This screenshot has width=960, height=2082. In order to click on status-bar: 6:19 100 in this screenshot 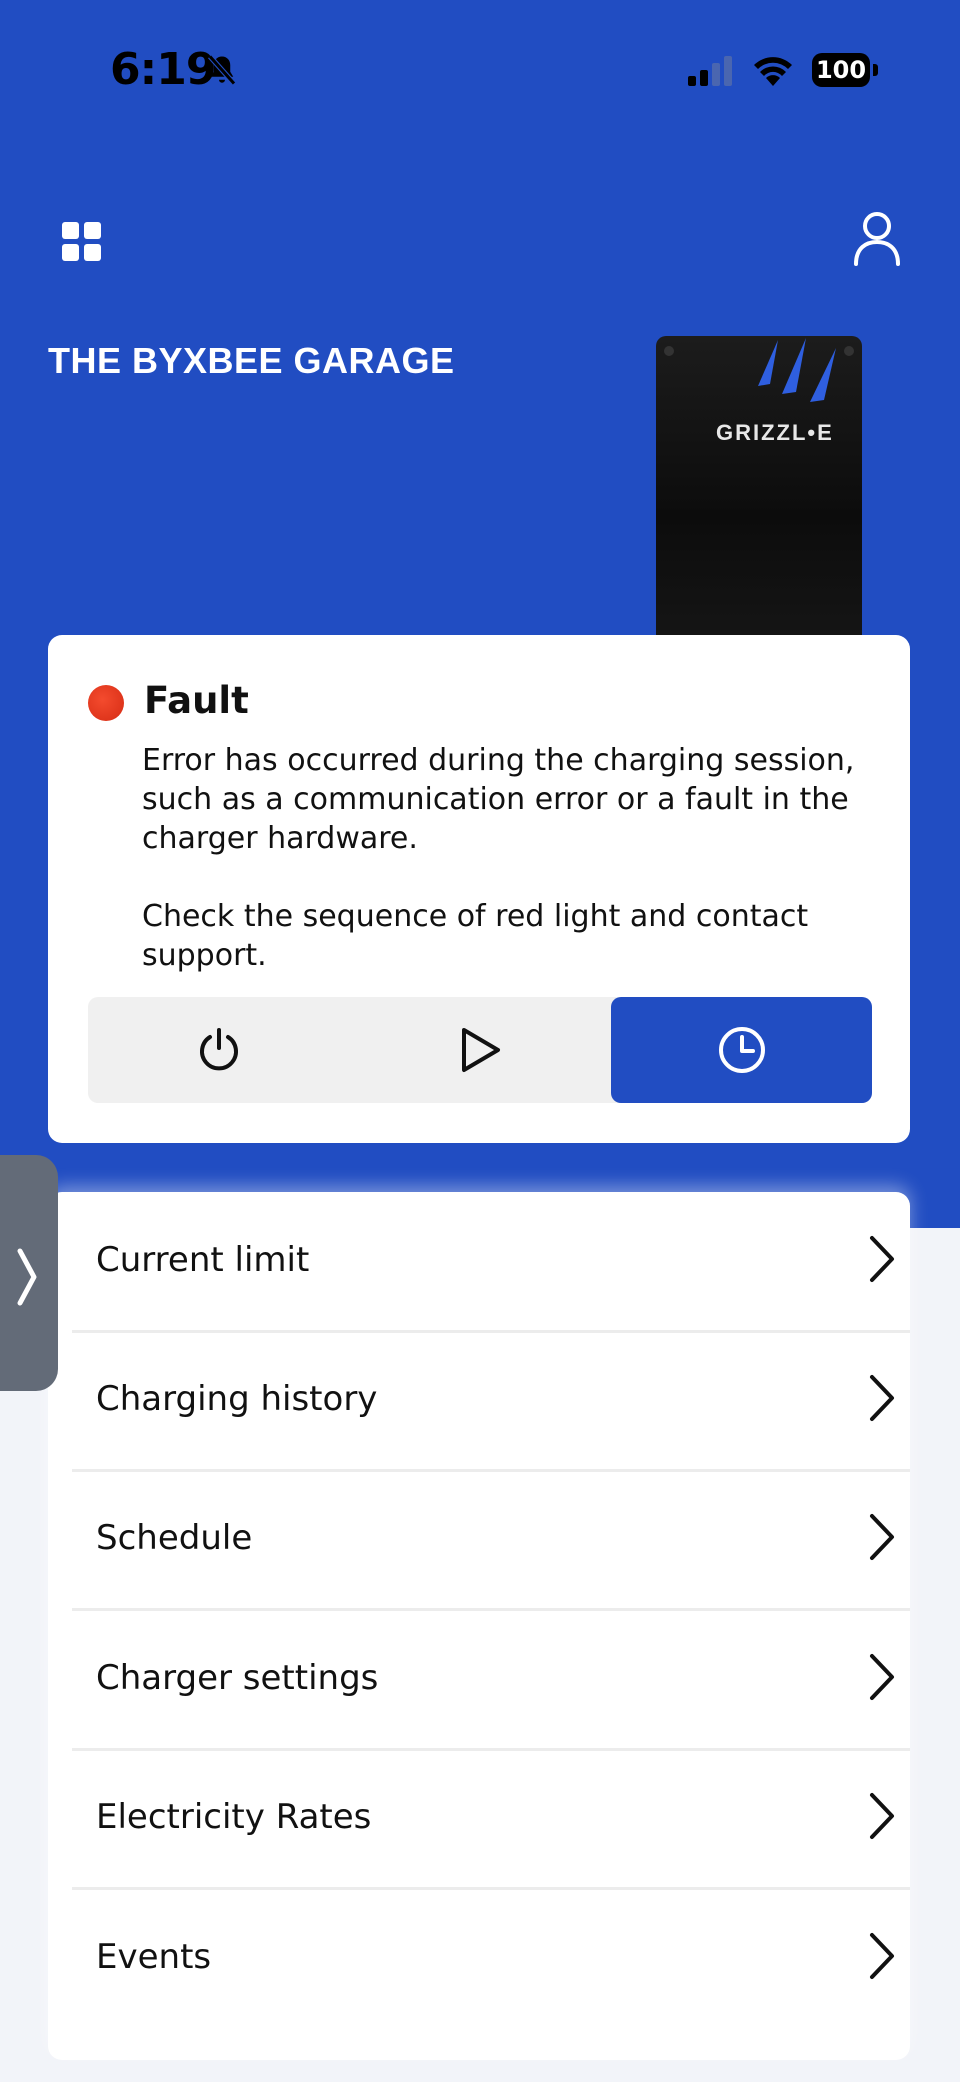, I will do `click(480, 70)`.